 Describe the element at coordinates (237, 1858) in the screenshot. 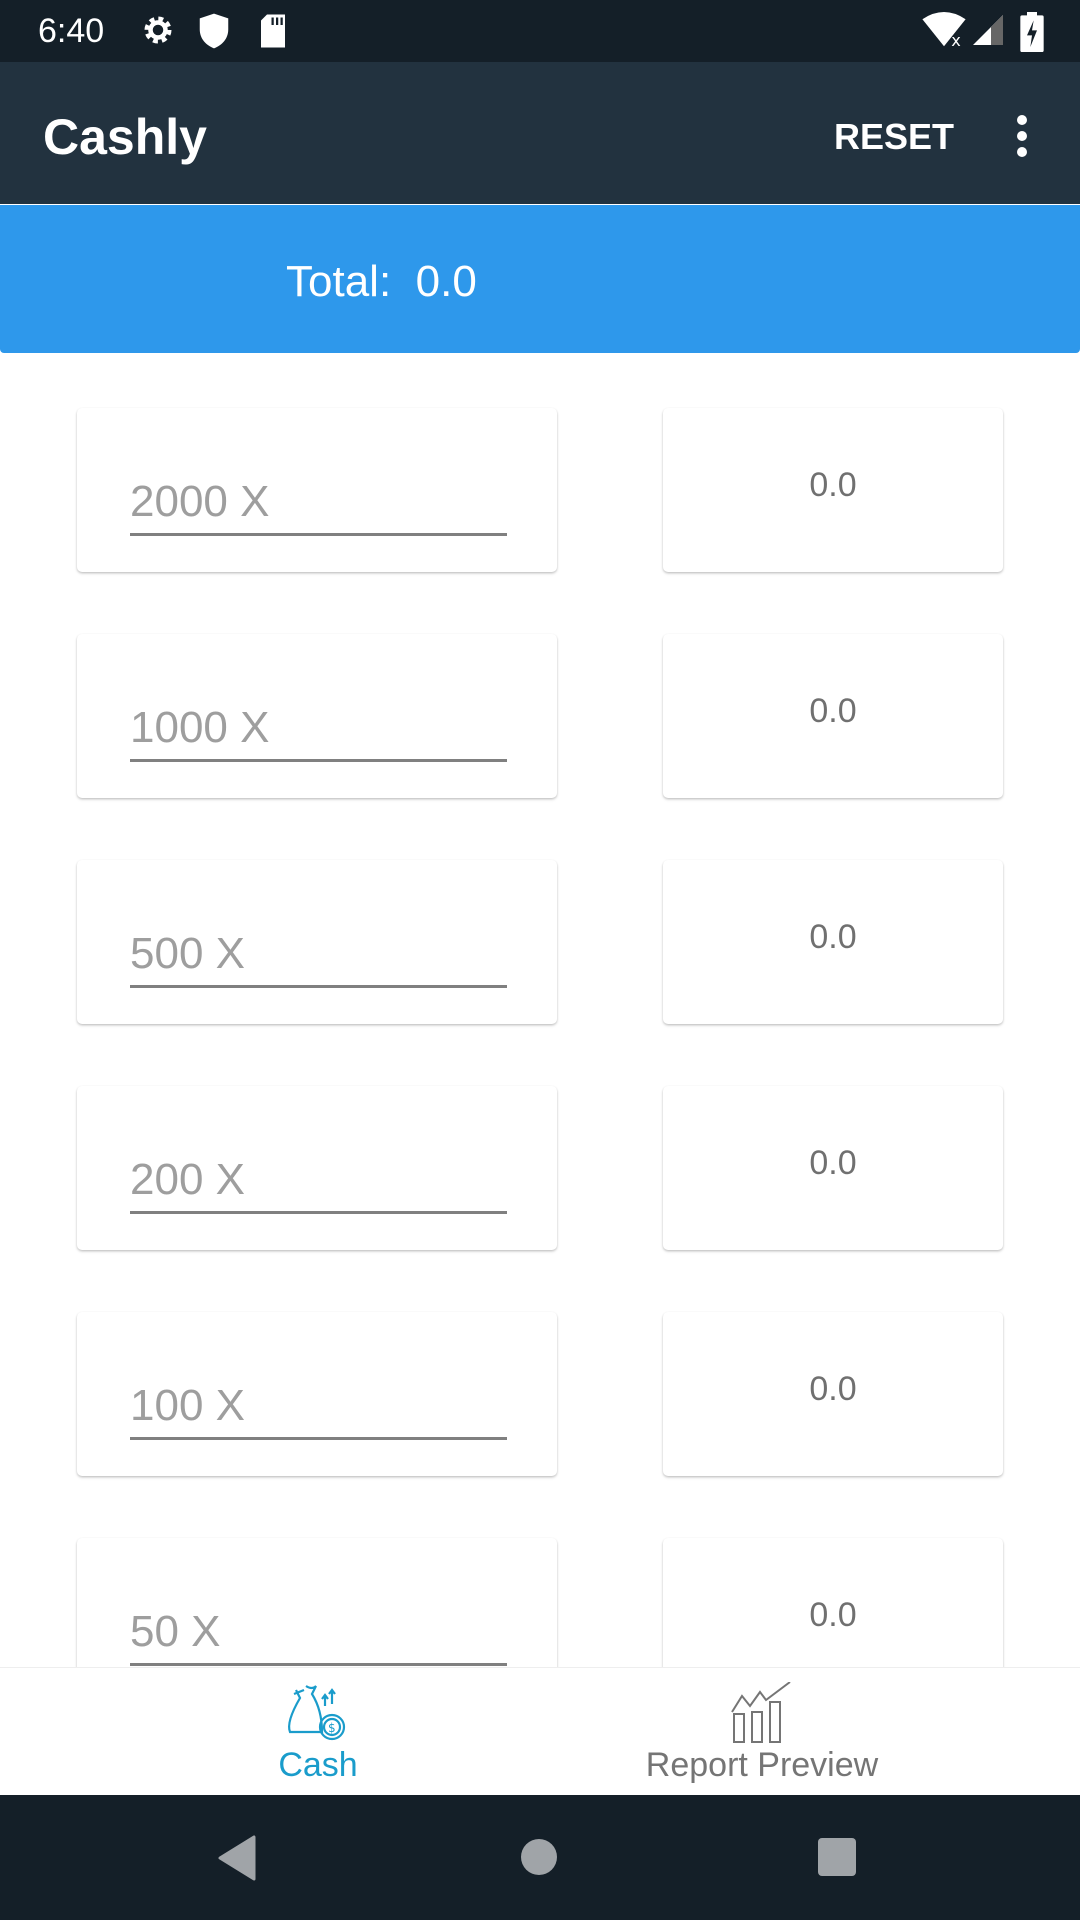

I see `back-icon` at that location.